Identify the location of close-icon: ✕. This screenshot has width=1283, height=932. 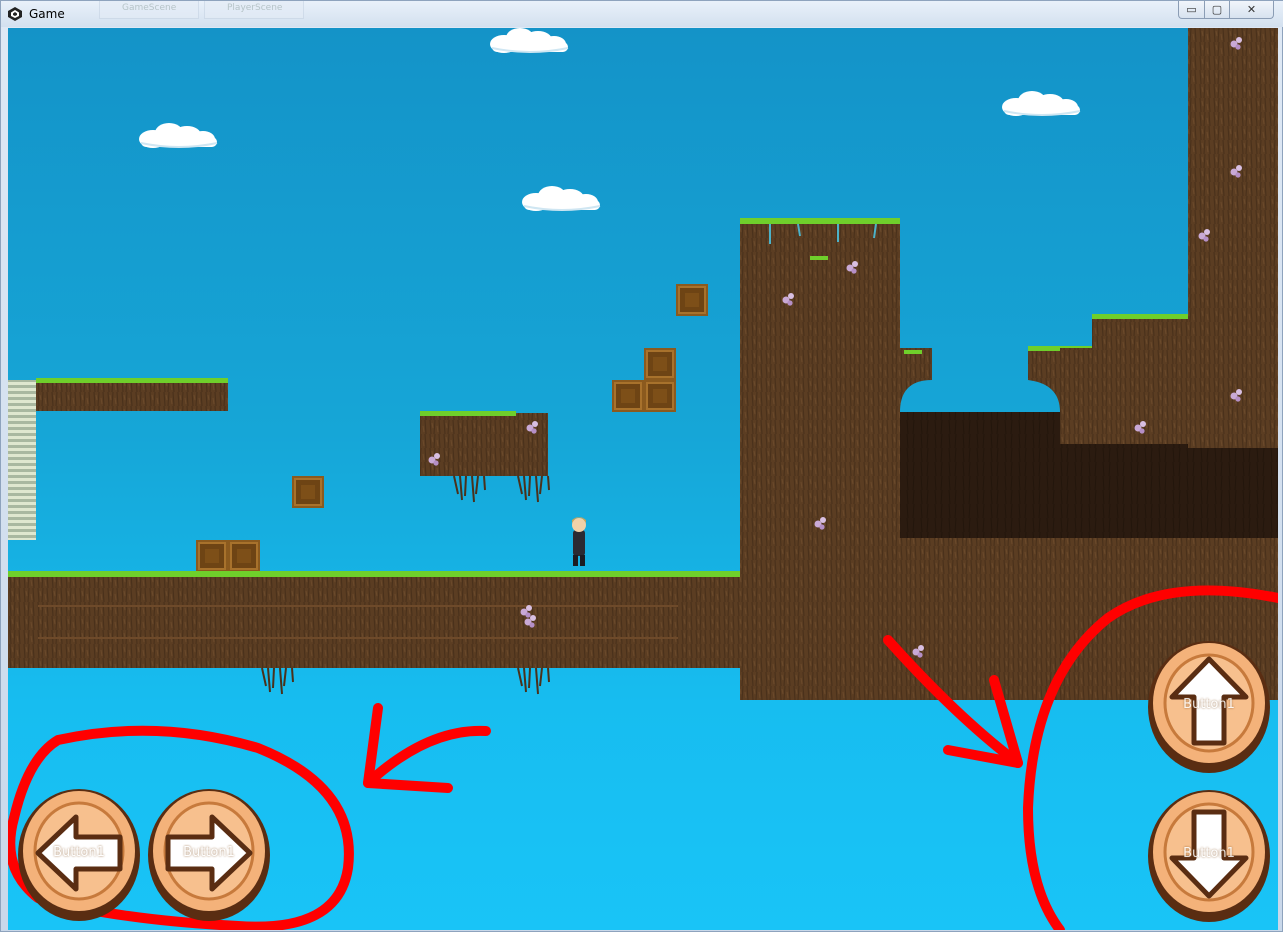
(1251, 9).